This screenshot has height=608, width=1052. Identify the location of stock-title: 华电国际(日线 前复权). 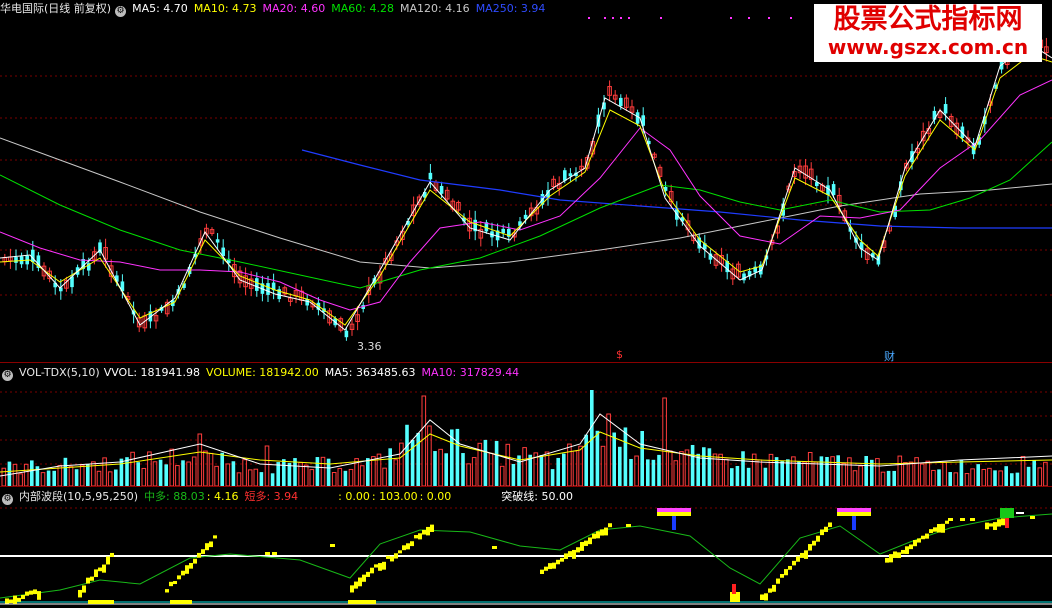
(56, 8).